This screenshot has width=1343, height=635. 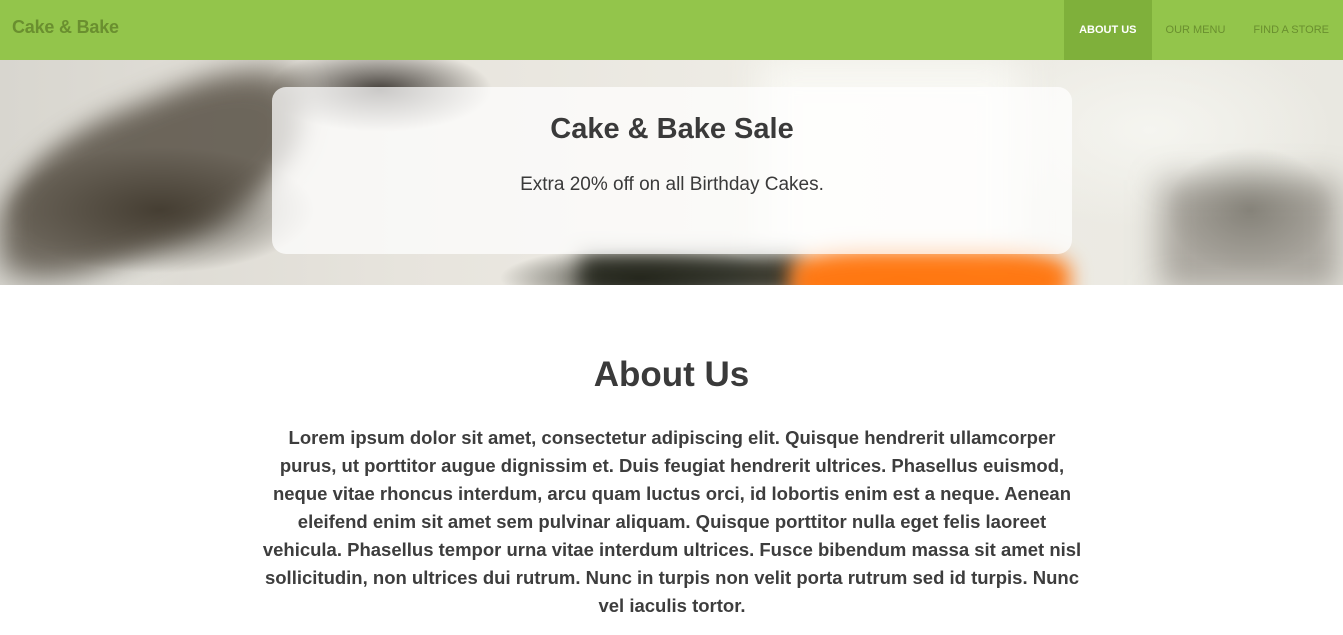 I want to click on nav-item-about-us: ABOUT US, so click(x=1108, y=30).